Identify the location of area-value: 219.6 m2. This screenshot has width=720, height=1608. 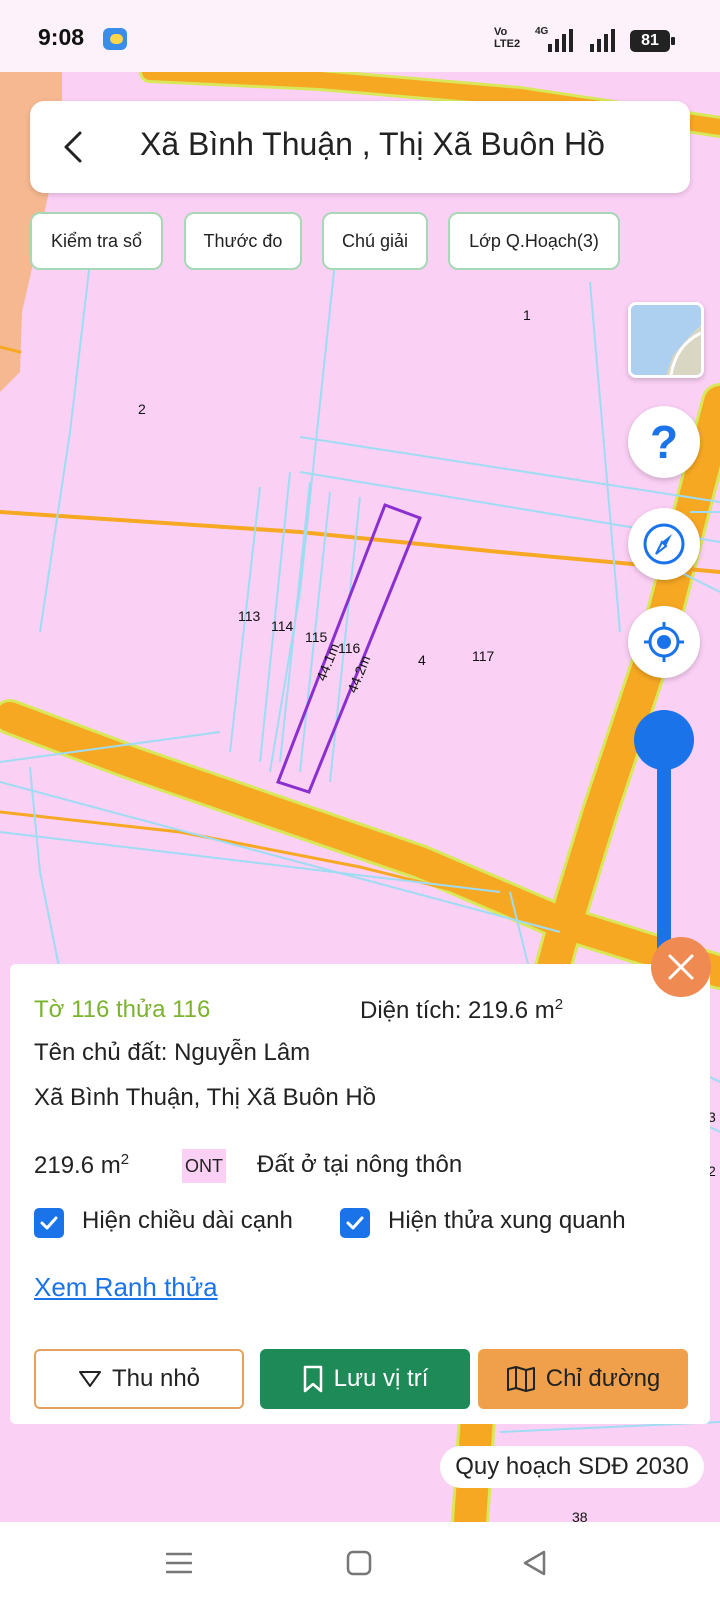
(81, 1165).